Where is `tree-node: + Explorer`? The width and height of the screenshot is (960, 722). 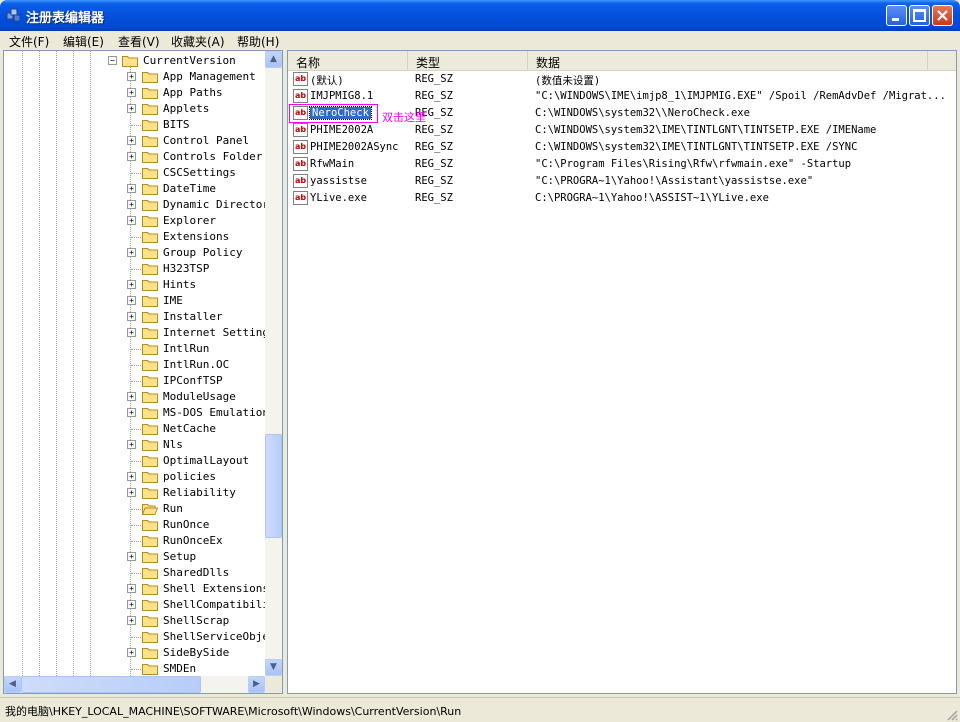
tree-node: + Explorer is located at coordinates (134, 221).